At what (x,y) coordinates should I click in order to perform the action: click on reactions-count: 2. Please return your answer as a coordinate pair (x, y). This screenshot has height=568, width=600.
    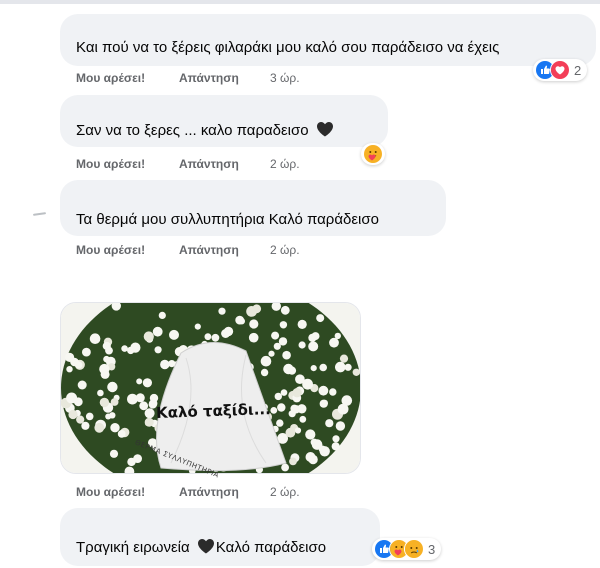
    Looking at the image, I should click on (578, 70).